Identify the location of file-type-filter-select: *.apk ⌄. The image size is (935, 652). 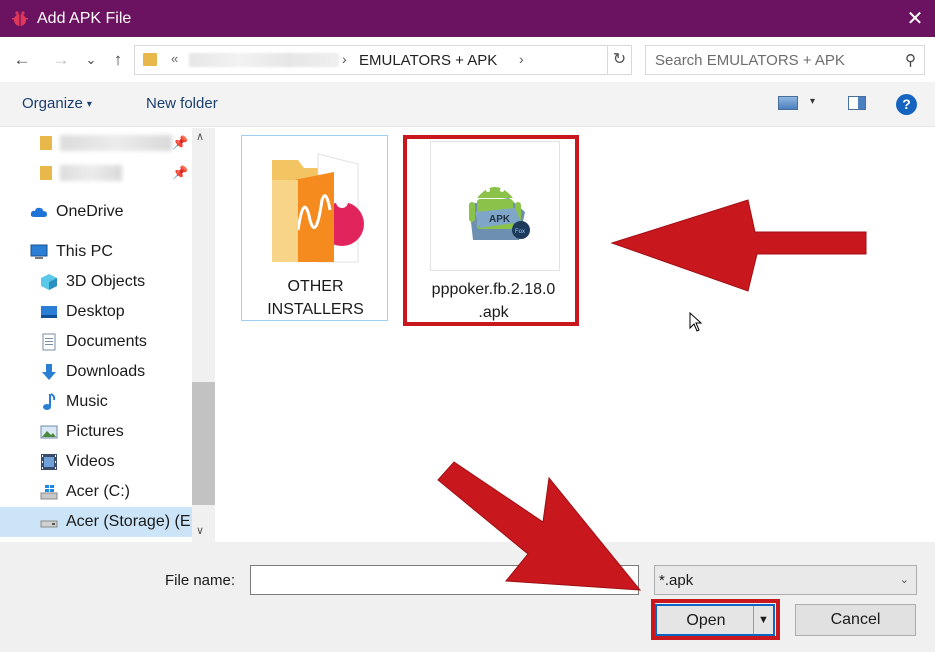
(785, 580).